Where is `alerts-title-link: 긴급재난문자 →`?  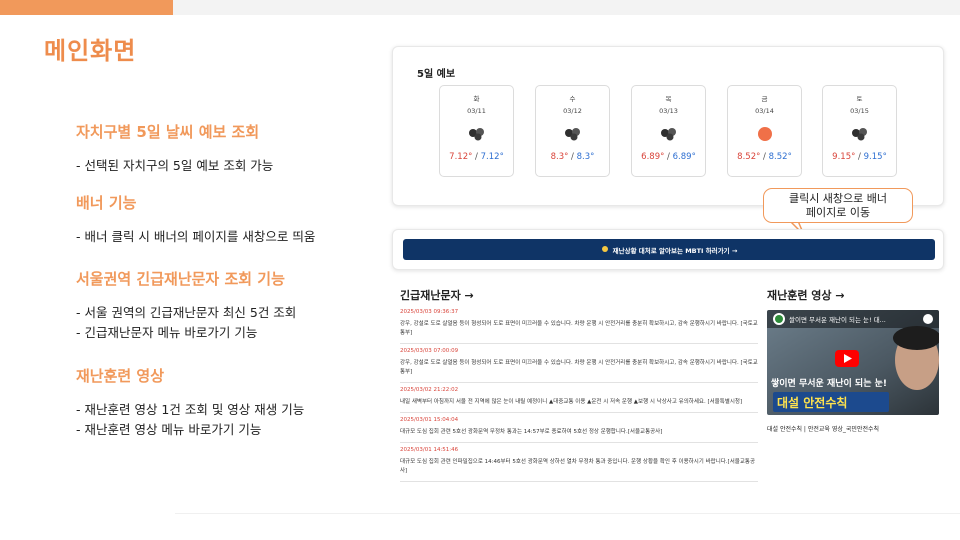 alerts-title-link: 긴급재난문자 → is located at coordinates (437, 295).